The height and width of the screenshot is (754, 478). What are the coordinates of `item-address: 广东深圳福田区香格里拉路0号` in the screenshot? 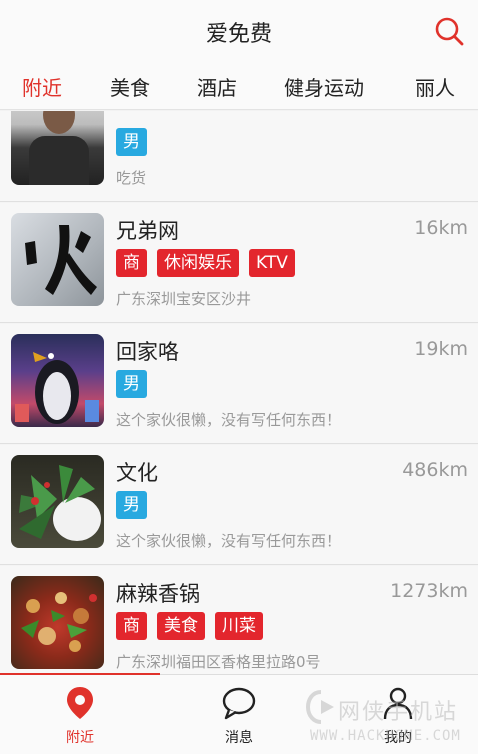 It's located at (218, 662).